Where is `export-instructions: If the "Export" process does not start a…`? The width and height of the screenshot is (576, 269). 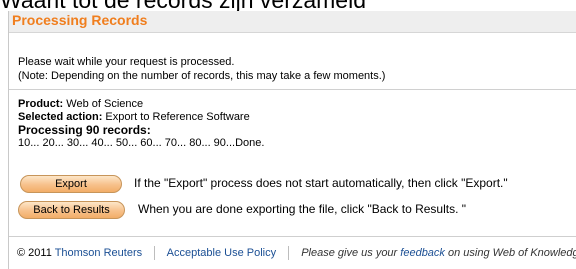 export-instructions: If the "Export" process does not start a… is located at coordinates (321, 183).